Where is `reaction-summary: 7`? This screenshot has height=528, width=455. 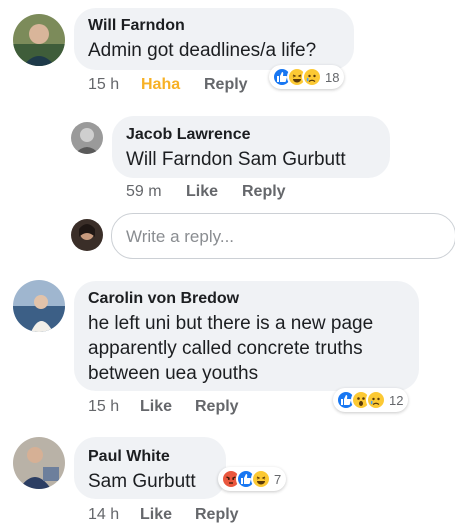
reaction-summary: 7 is located at coordinates (252, 479).